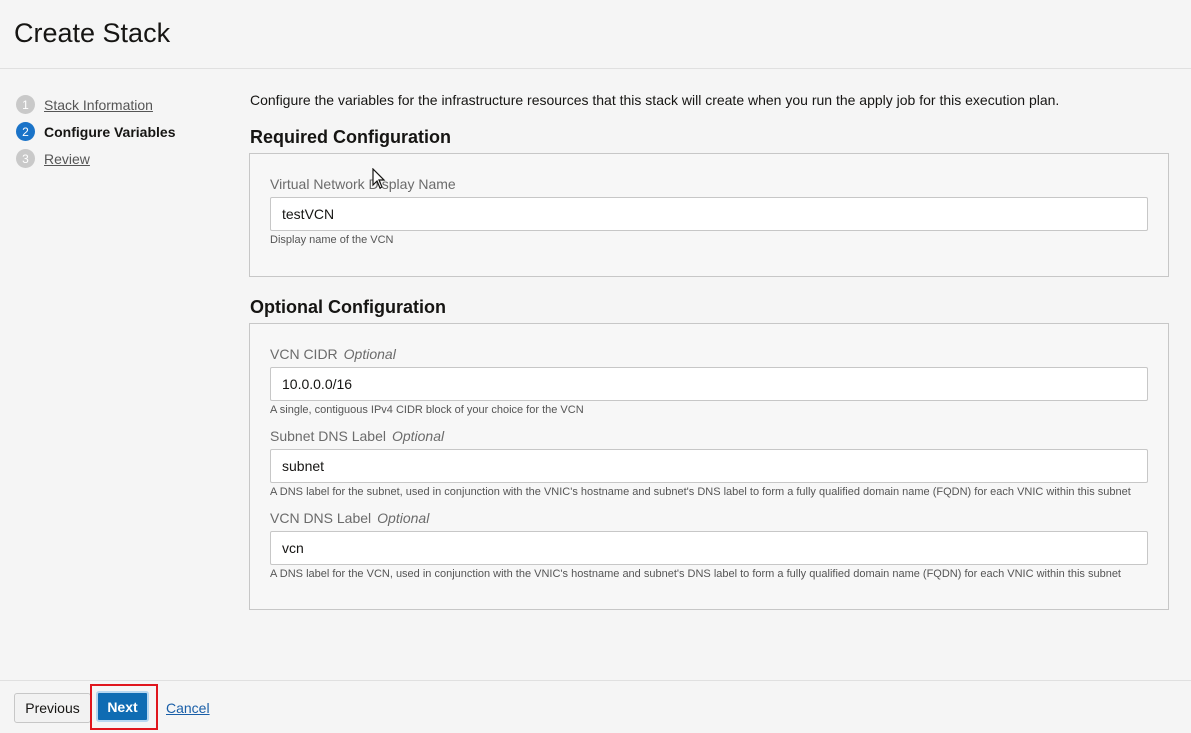 This screenshot has width=1191, height=733. I want to click on required-config-title: Required Configuration, so click(350, 137).